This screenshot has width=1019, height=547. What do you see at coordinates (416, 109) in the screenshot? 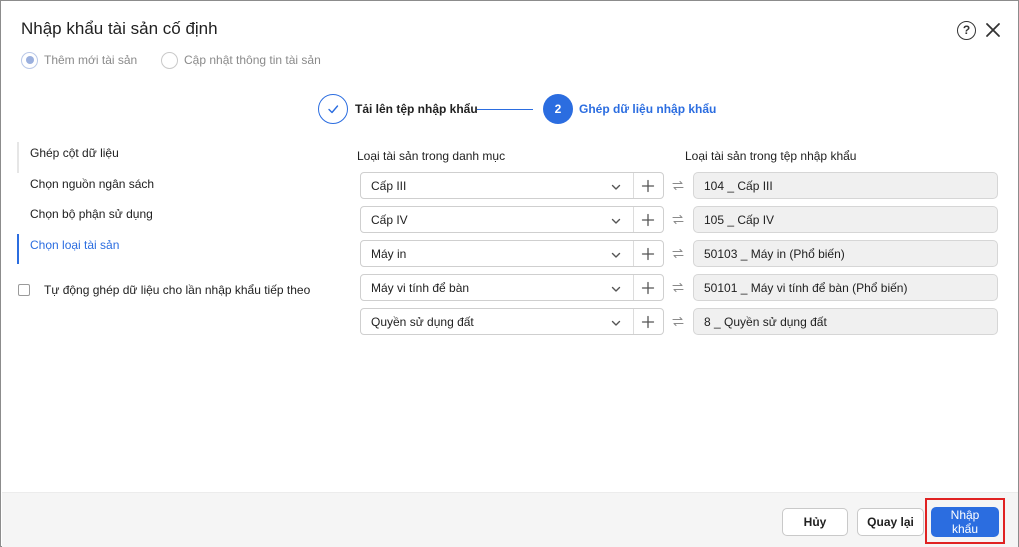
I see `step-1-label: Tải lên tệp nhập khẩu` at bounding box center [416, 109].